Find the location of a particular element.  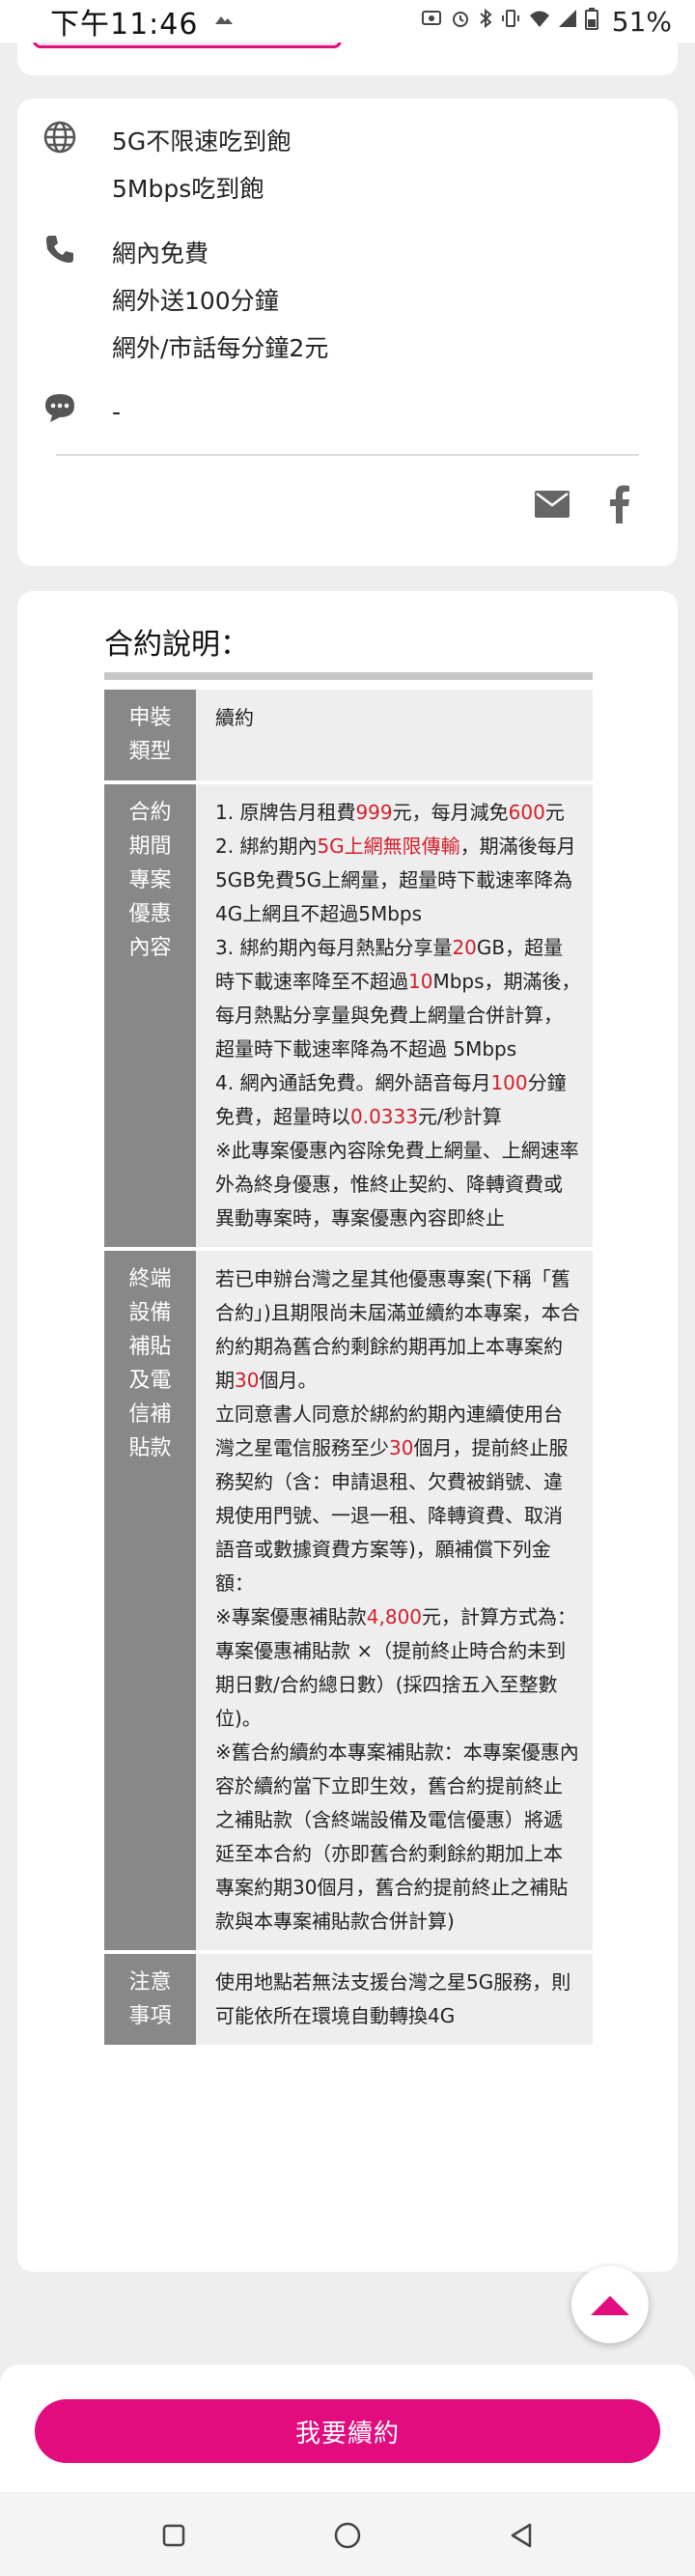

table-row: 注意事項 使用地點若無法支援台灣之星5G服務，則可能依所在環境自動轉換4G is located at coordinates (348, 2000).